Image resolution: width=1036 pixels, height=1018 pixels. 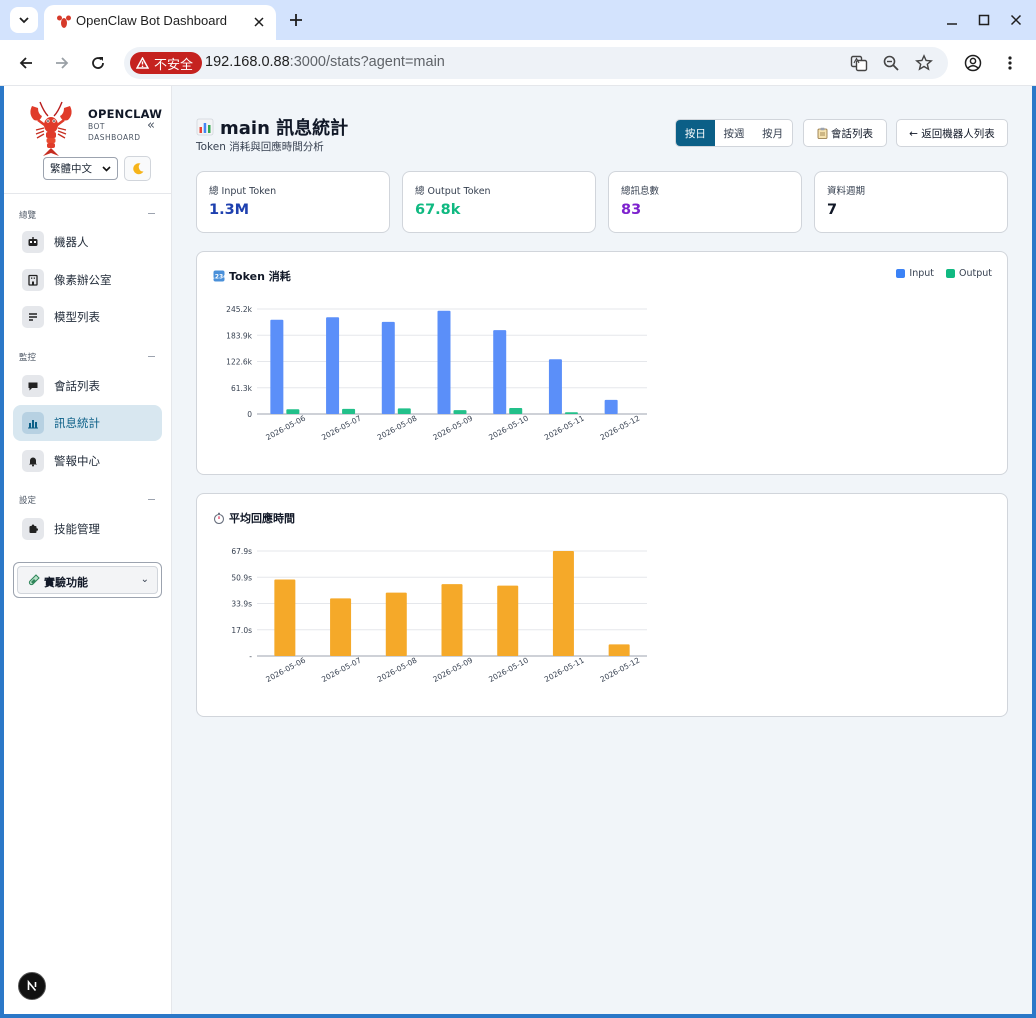 What do you see at coordinates (62, 63) in the screenshot?
I see `forward-button` at bounding box center [62, 63].